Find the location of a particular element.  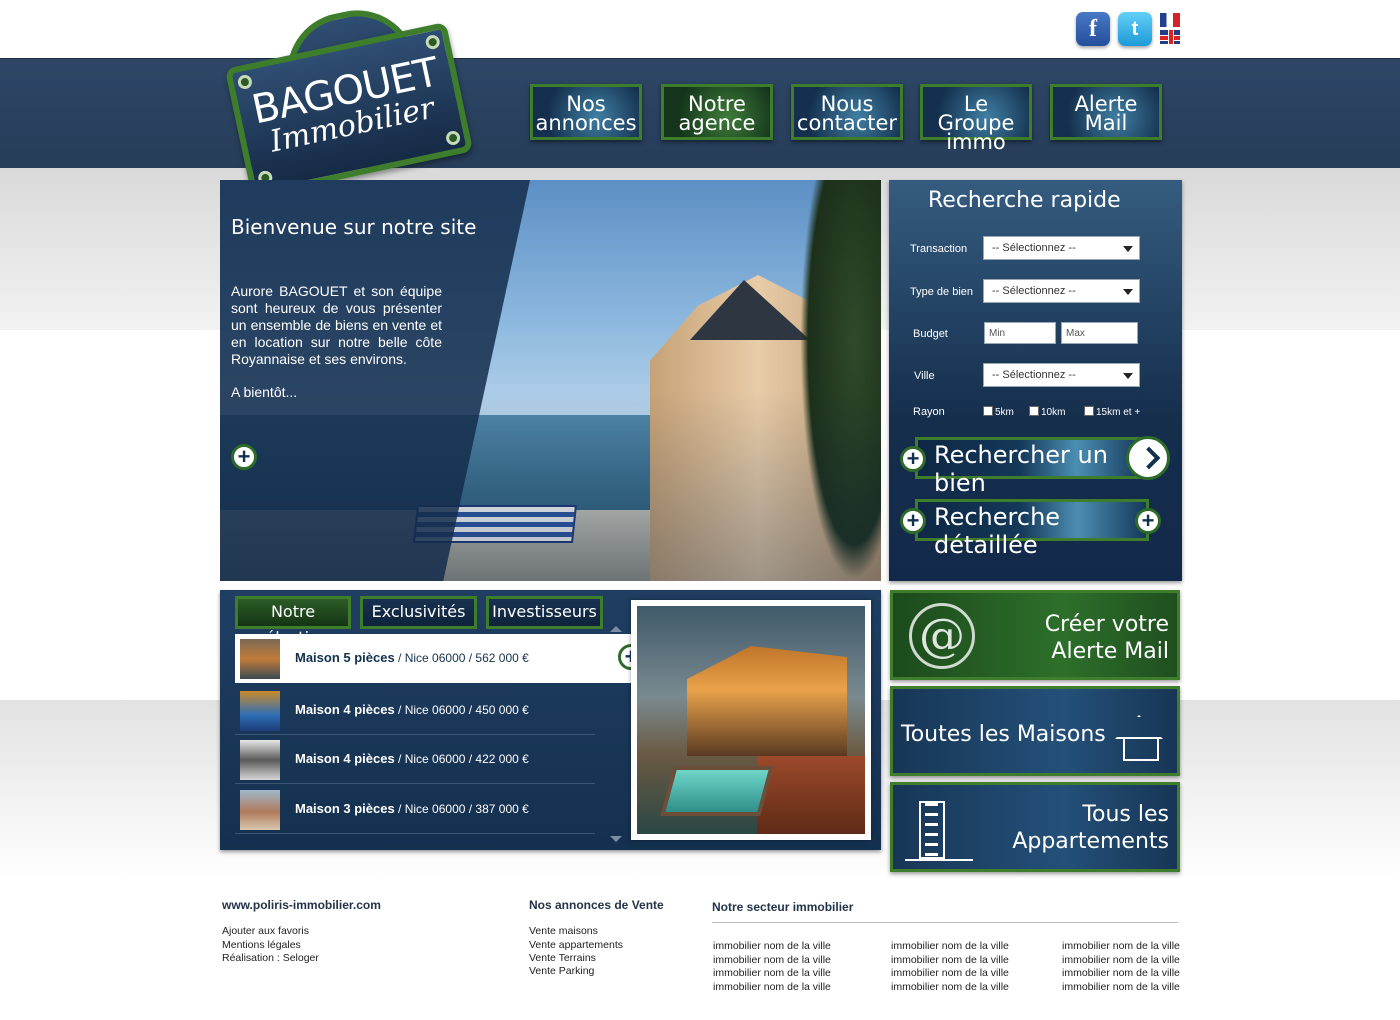

thumbnail is located at coordinates (260, 659).